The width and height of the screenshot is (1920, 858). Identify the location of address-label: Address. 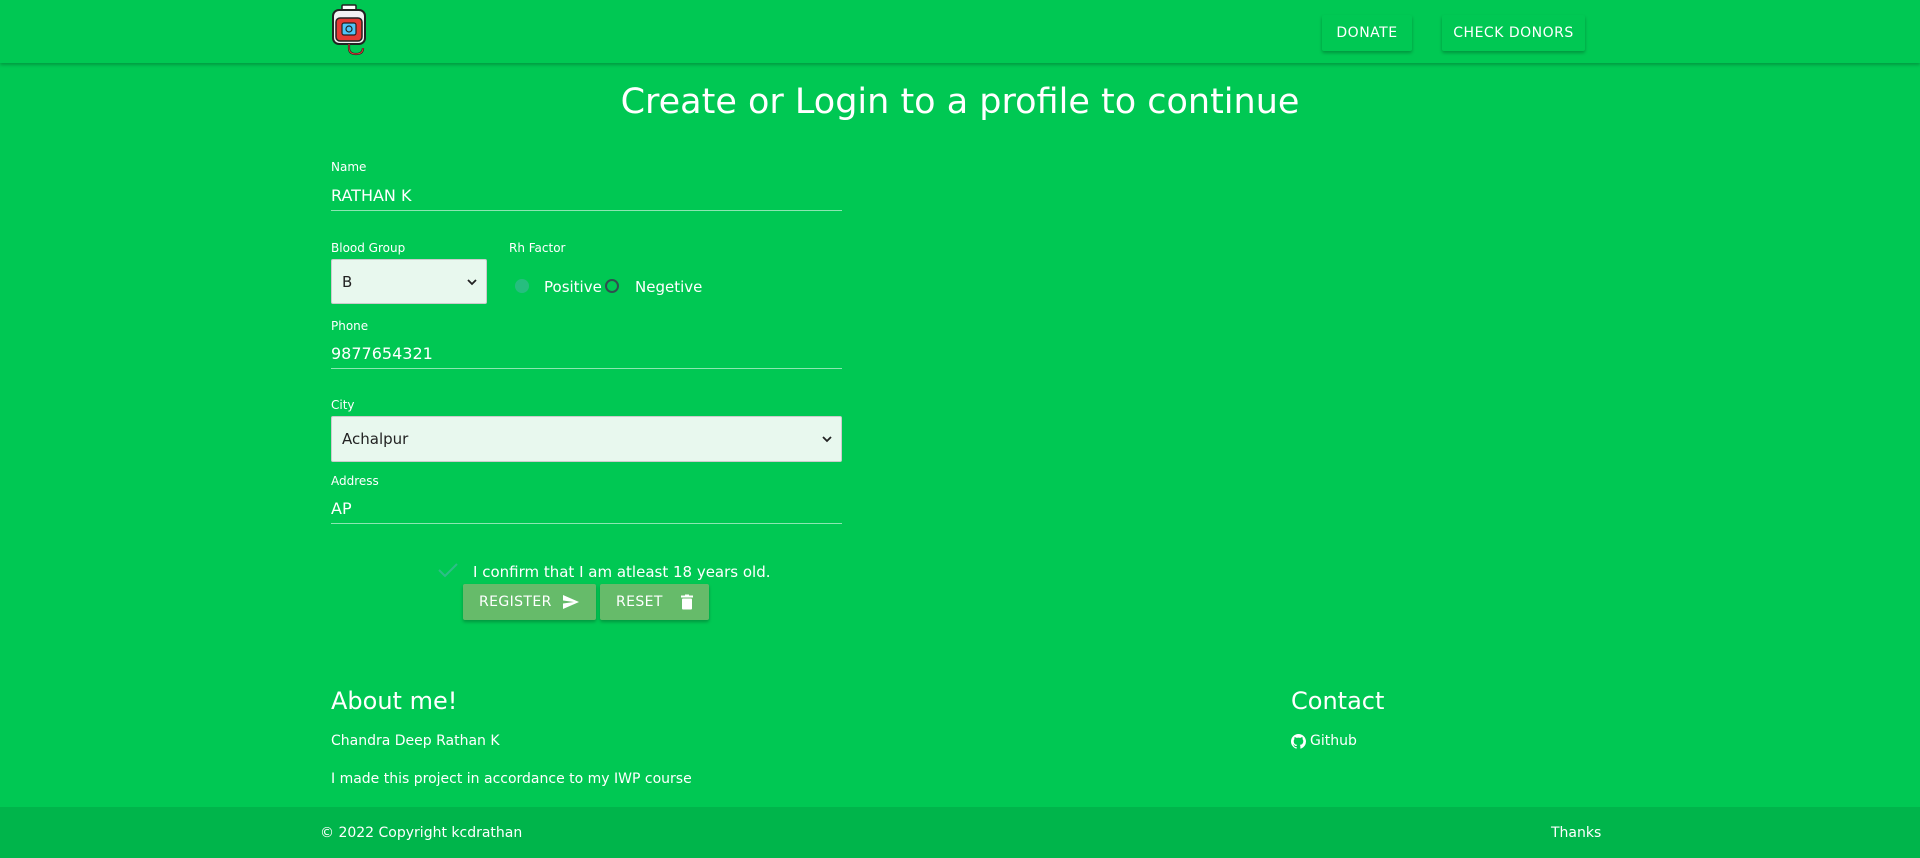
(355, 481).